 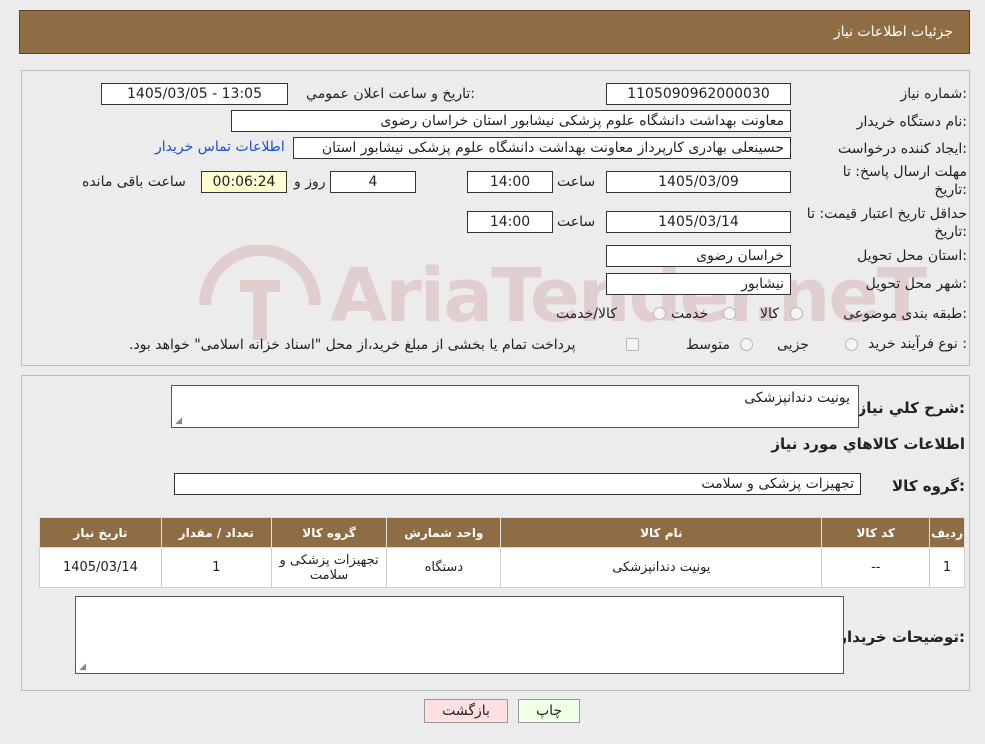 I want to click on city-label: شهر محل تحویل:, so click(x=916, y=284).